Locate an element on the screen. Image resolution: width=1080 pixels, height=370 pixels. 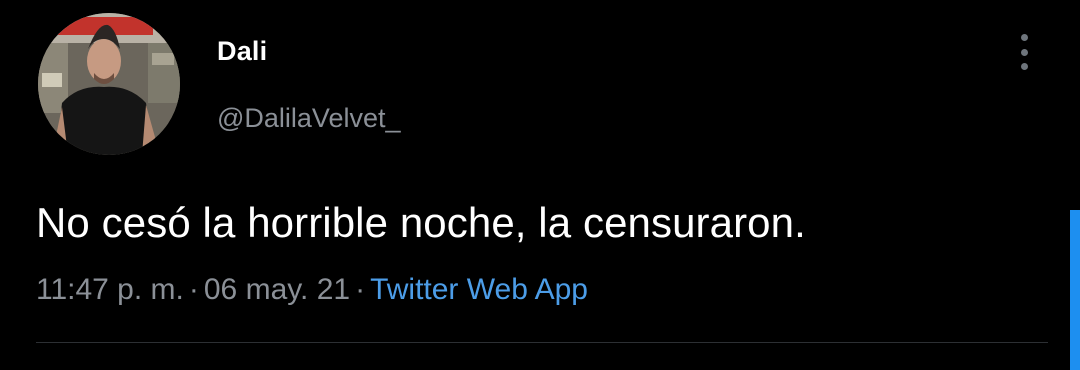
tweet-time: 11:47 p. m. is located at coordinates (110, 289).